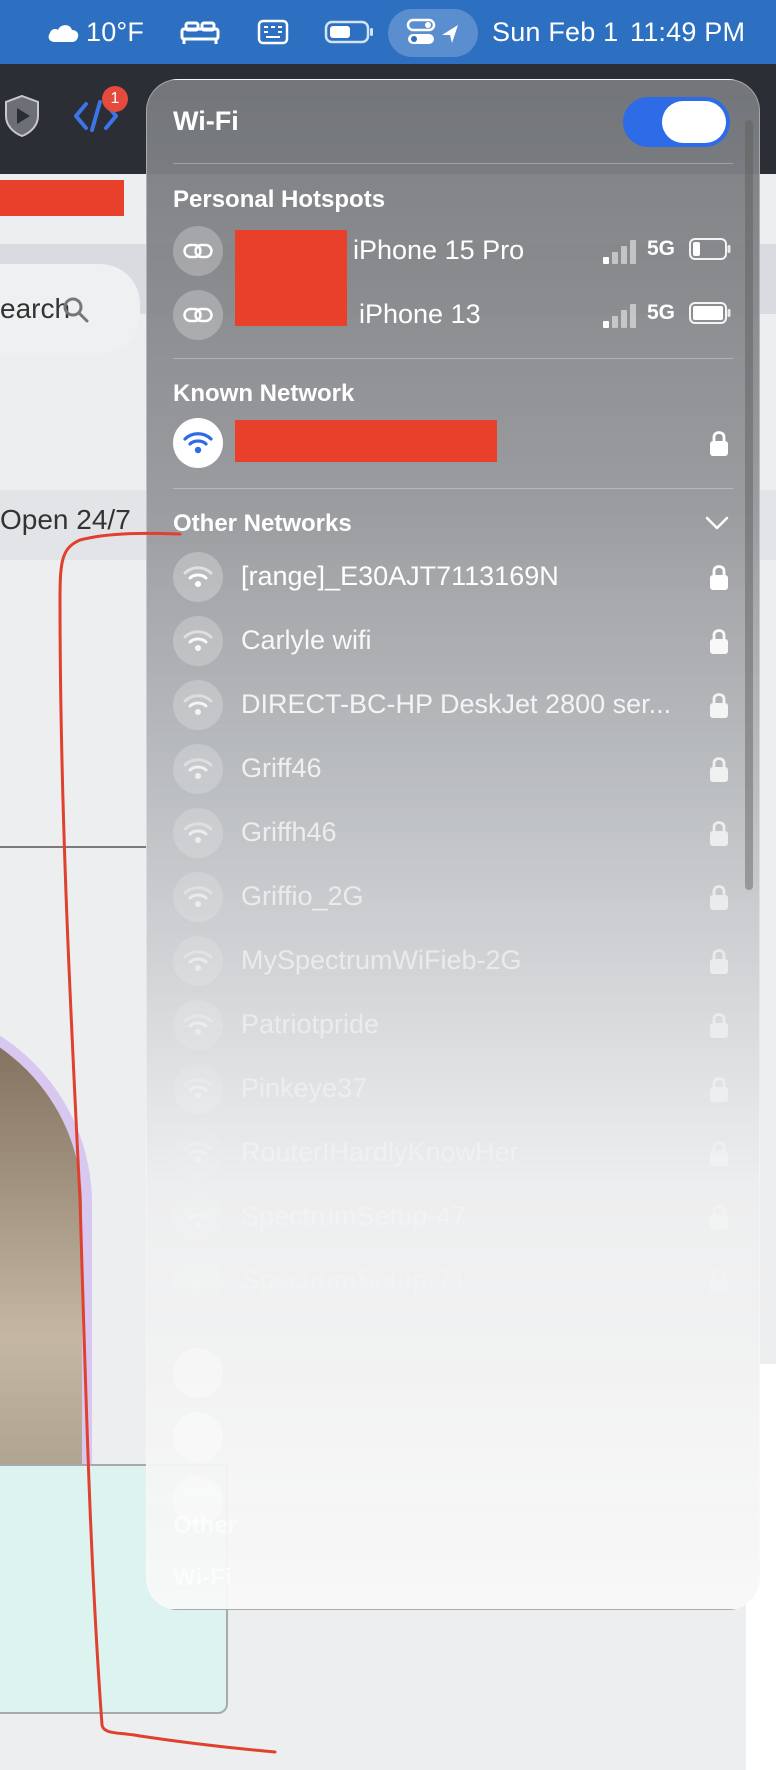  What do you see at coordinates (200, 32) in the screenshot?
I see `bed-icon` at bounding box center [200, 32].